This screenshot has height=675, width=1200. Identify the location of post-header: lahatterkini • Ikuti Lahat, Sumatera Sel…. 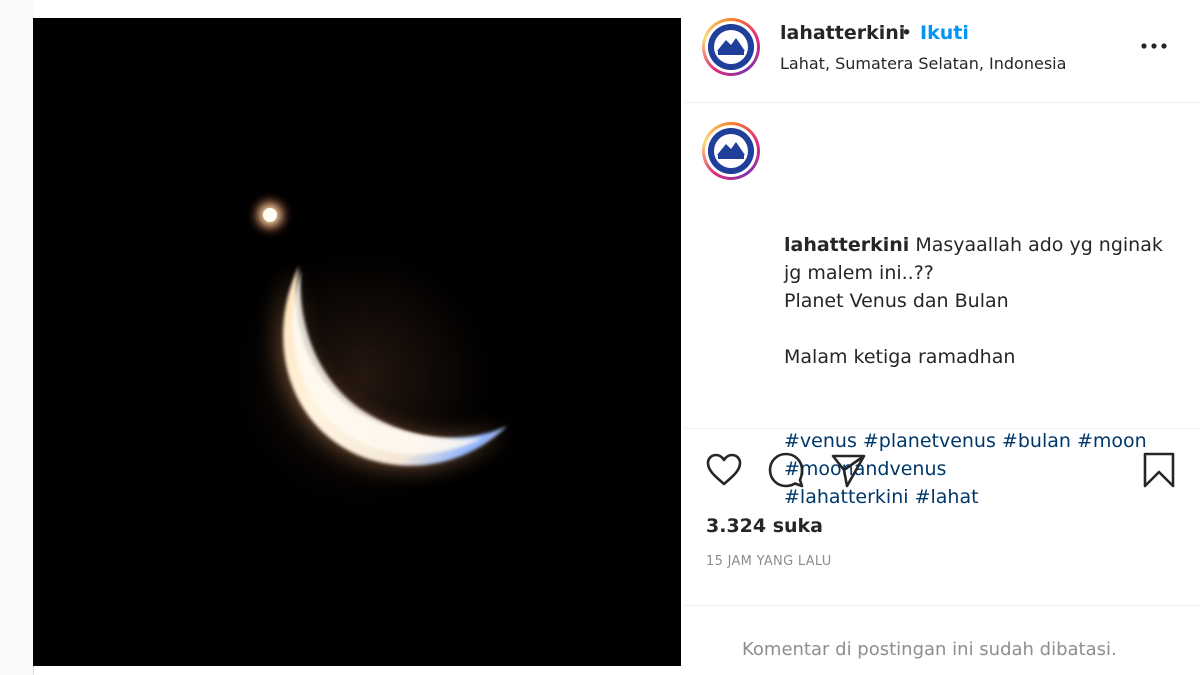
(942, 51).